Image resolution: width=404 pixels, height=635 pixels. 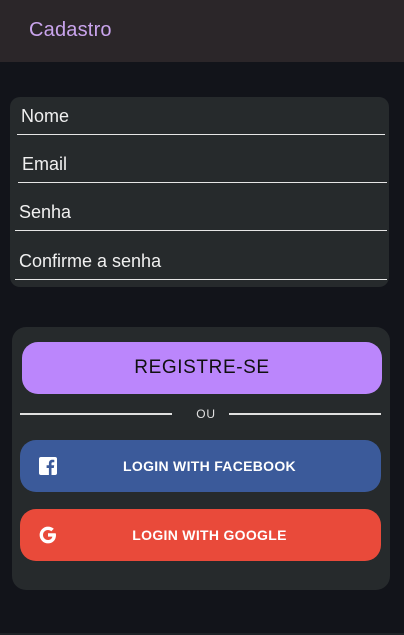 I want to click on register-button: REGISTRE-SE, so click(x=202, y=368).